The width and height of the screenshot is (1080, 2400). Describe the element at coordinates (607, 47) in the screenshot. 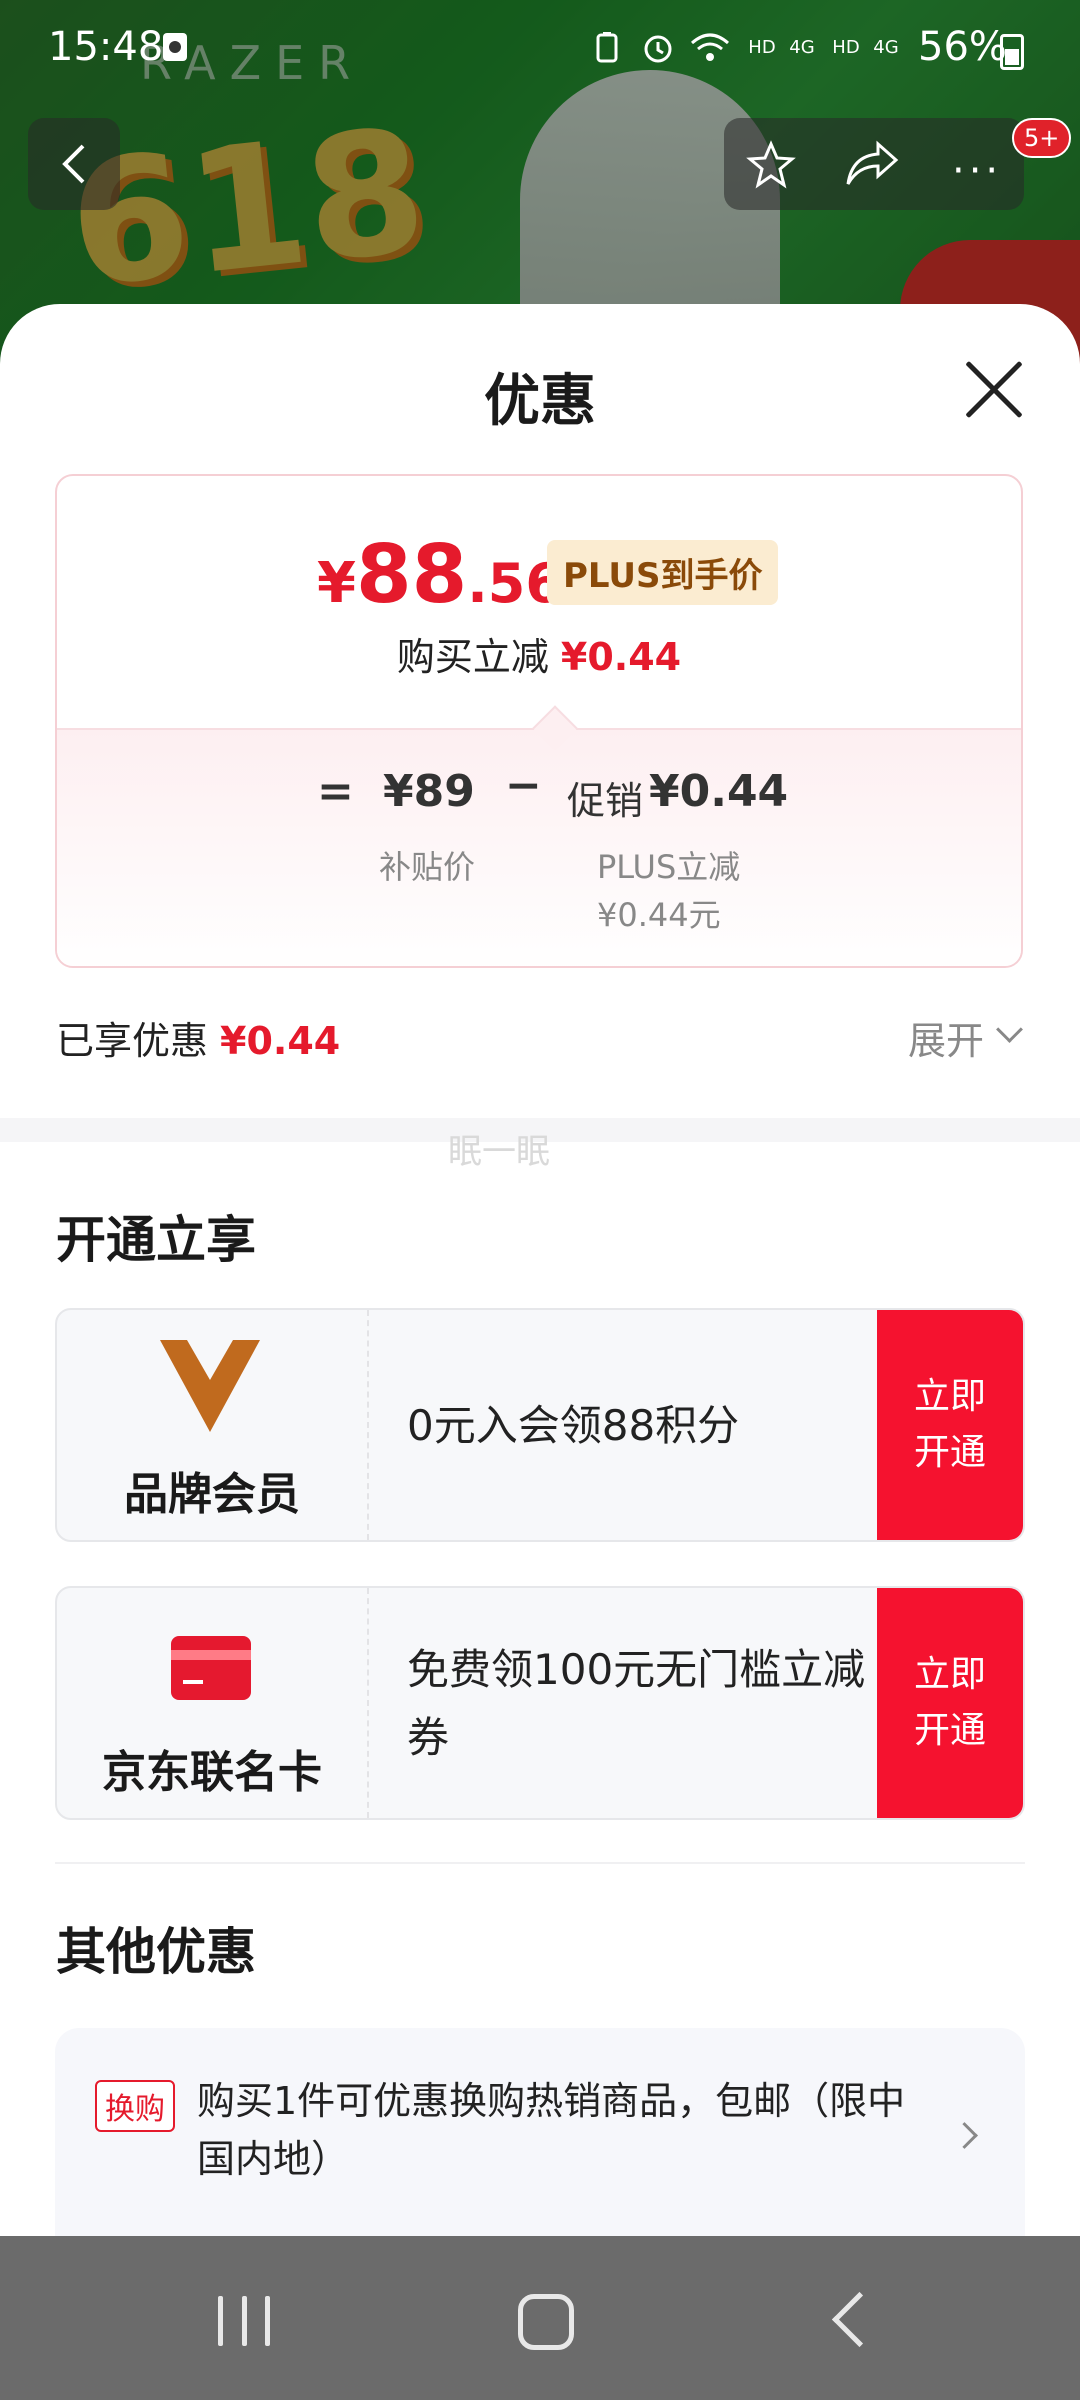

I see `battery-saver-icon` at that location.